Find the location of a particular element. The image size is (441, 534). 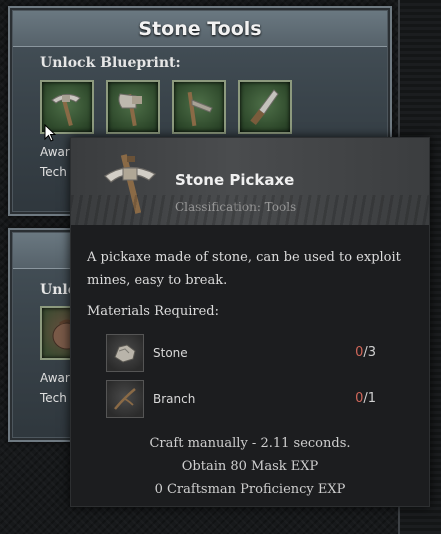

stone-icon is located at coordinates (125, 353).